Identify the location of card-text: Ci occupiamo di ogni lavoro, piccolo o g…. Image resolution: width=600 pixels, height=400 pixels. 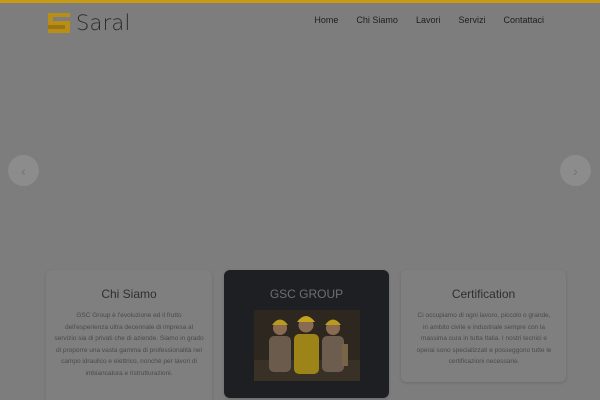
(484, 338).